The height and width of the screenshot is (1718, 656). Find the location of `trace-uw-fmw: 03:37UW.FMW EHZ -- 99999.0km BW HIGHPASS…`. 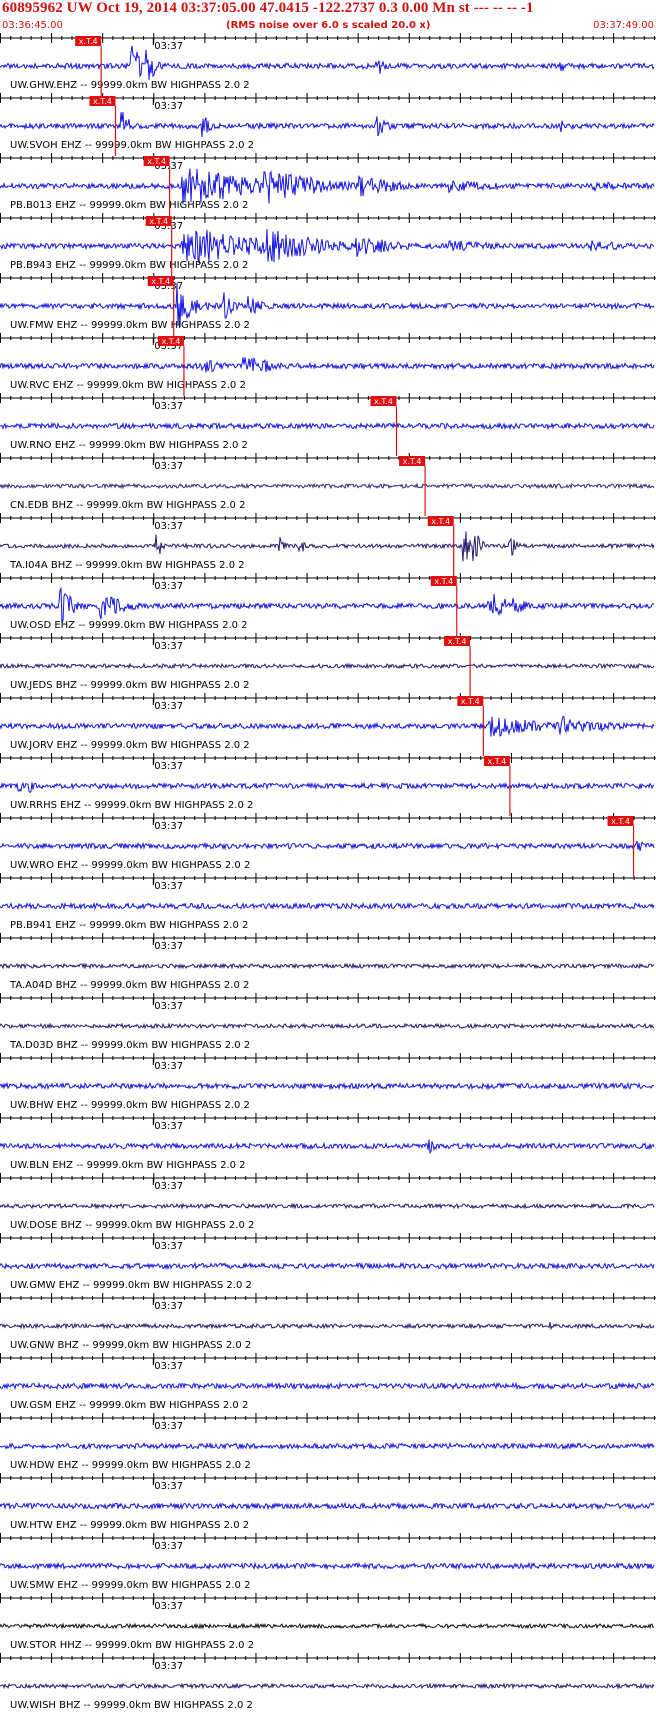

trace-uw-fmw: 03:37UW.FMW EHZ -- 99999.0km BW HIGHPASS… is located at coordinates (328, 304).